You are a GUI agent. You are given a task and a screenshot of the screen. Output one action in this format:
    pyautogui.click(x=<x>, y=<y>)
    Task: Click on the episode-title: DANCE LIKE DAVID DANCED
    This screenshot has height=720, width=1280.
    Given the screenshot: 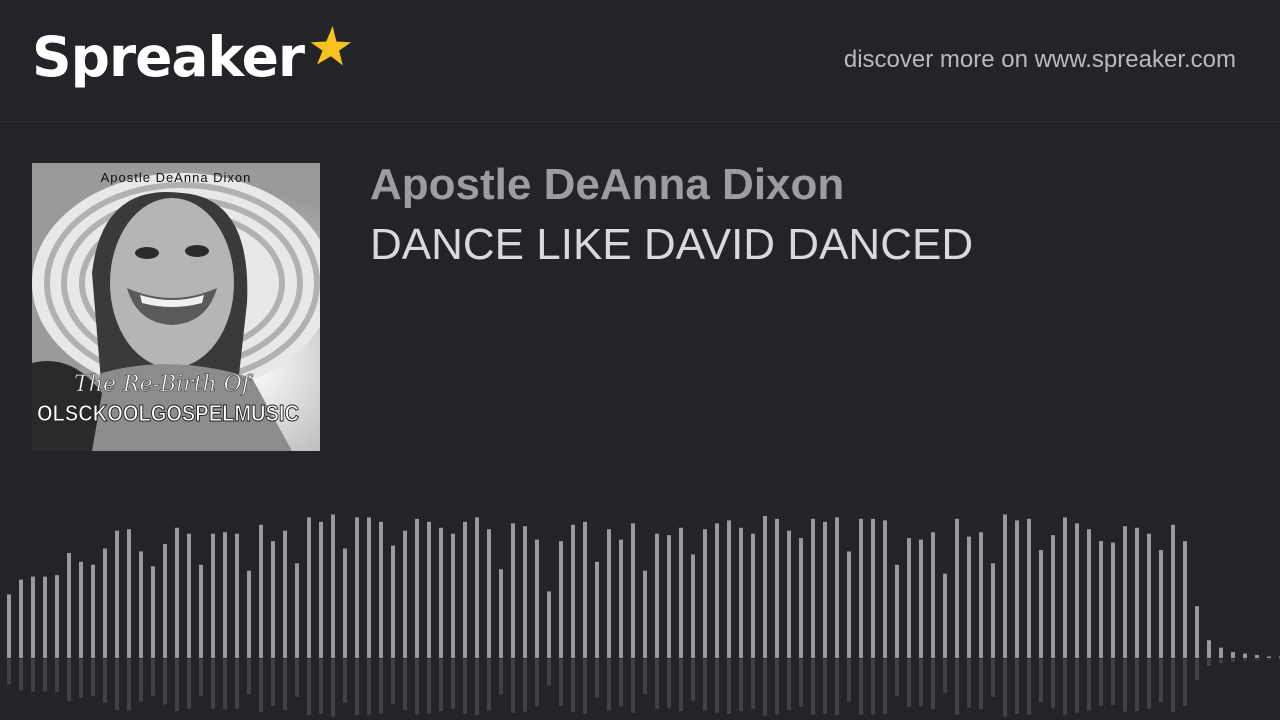 What is the action you would take?
    pyautogui.click(x=672, y=244)
    